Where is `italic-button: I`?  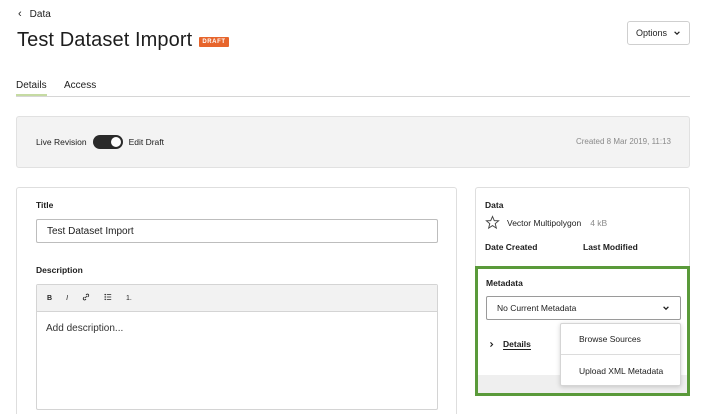
italic-button: I is located at coordinates (67, 298).